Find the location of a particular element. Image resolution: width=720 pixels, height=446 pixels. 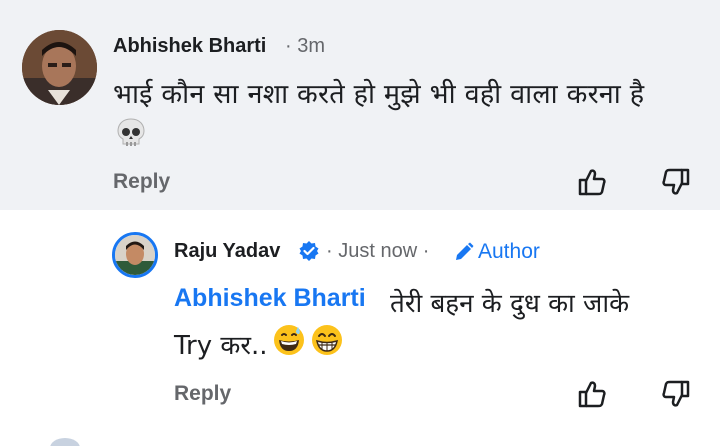

verified-badge-icon is located at coordinates (309, 251).